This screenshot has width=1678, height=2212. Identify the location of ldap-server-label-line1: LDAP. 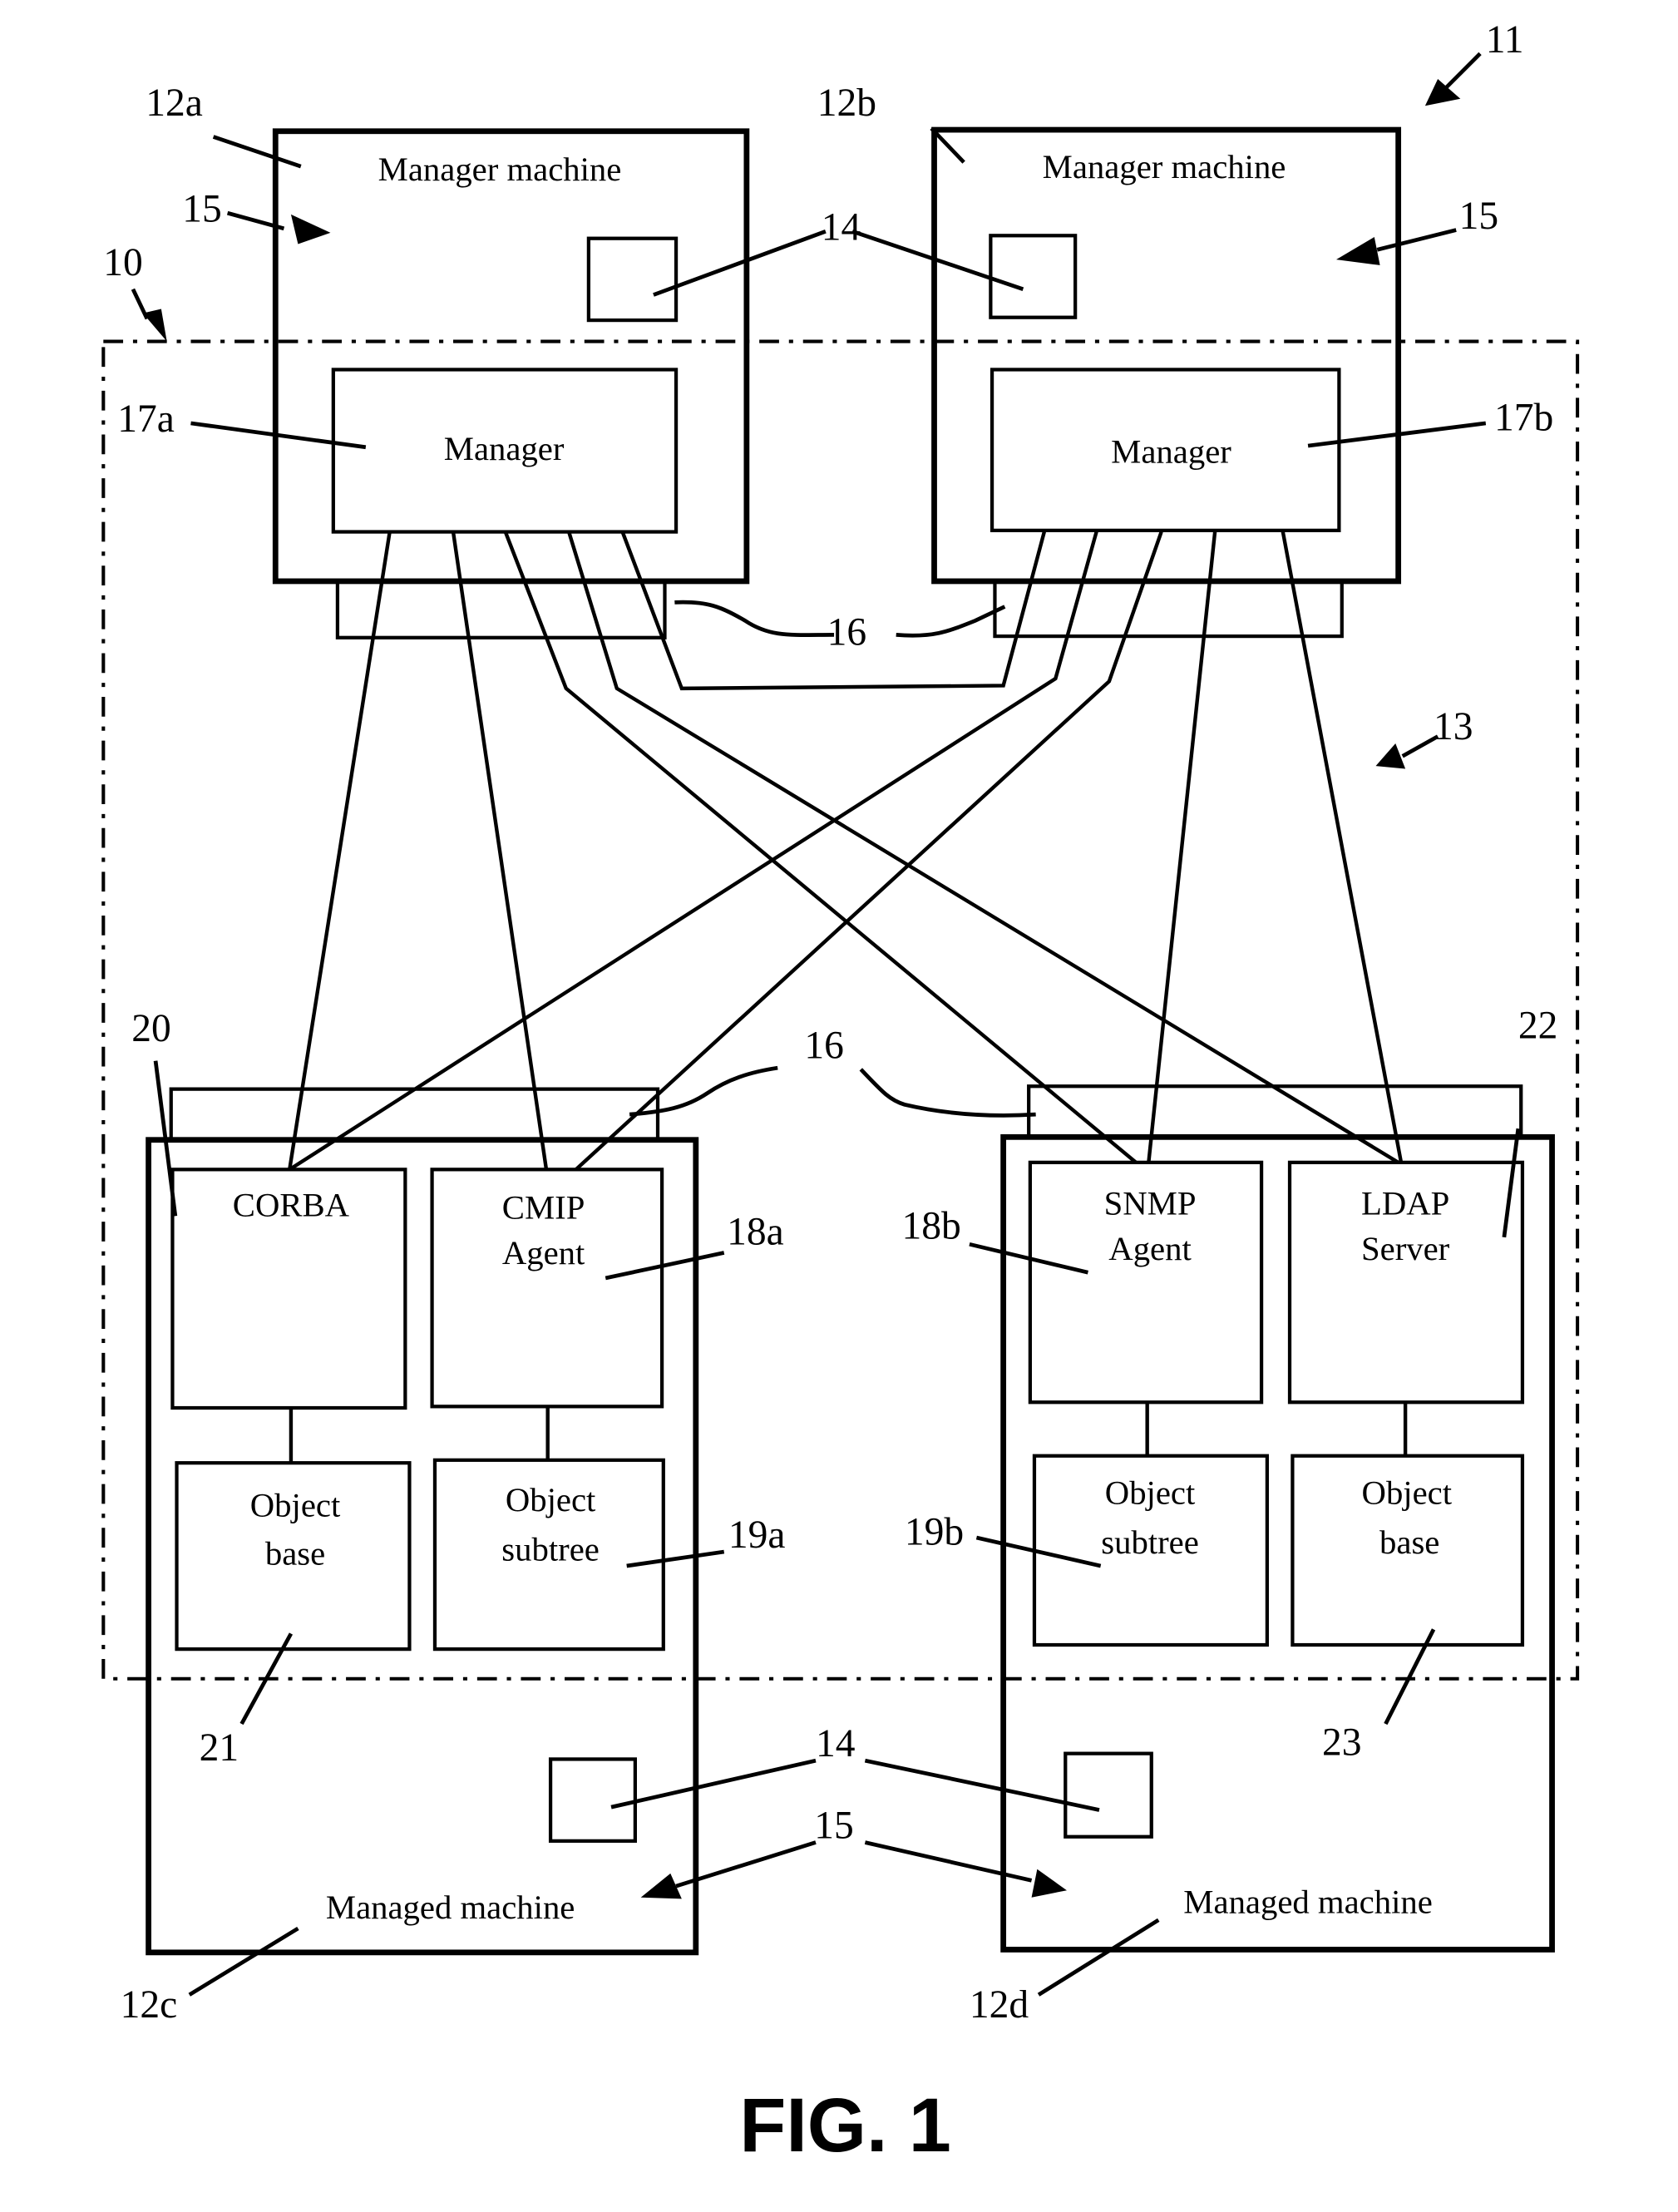
(1405, 1203).